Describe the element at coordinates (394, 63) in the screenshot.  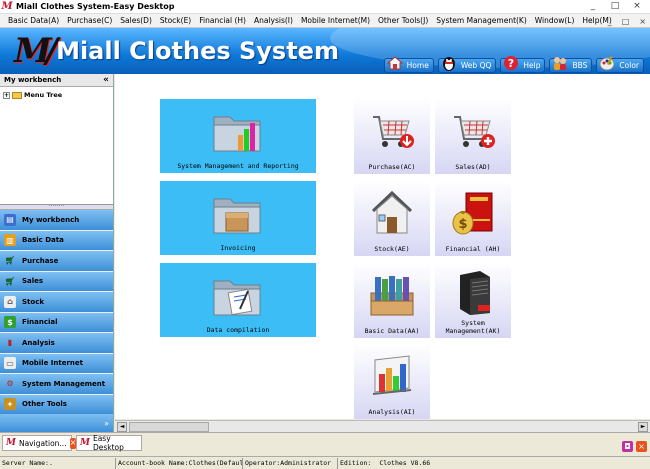
I see `home-icon` at that location.